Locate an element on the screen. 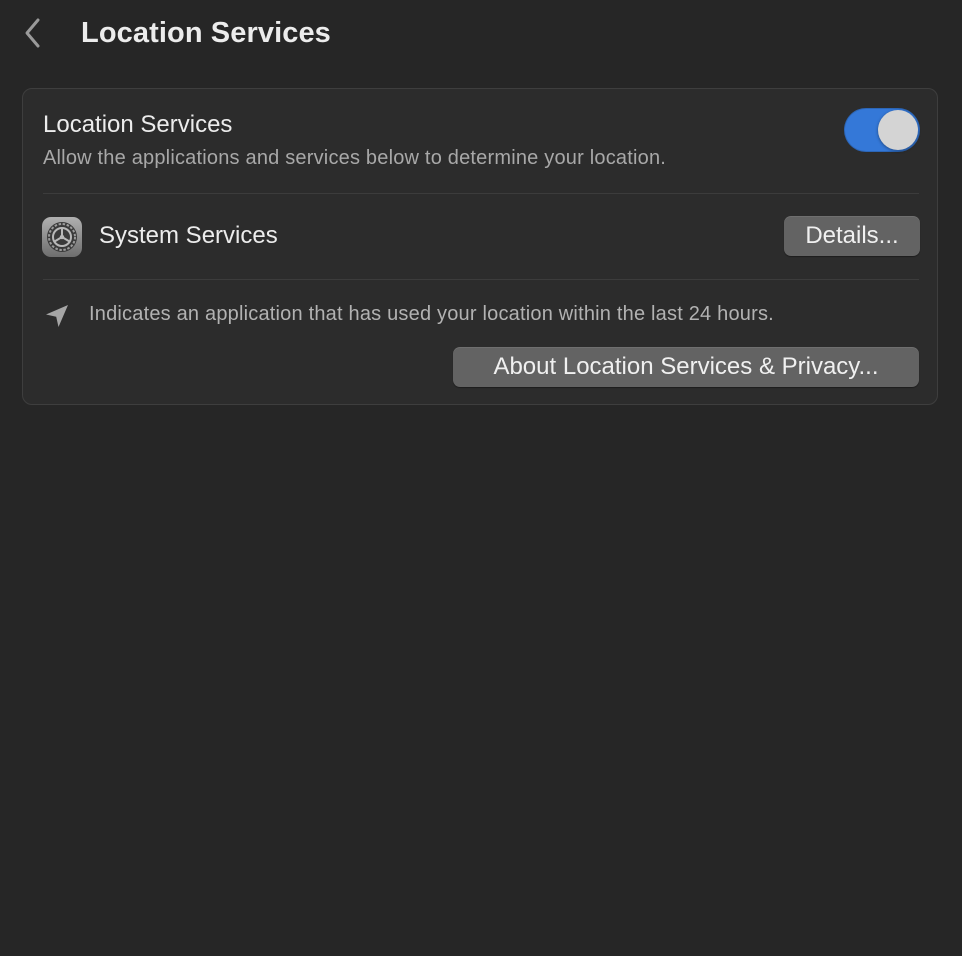  location-services-toggle is located at coordinates (882, 130).